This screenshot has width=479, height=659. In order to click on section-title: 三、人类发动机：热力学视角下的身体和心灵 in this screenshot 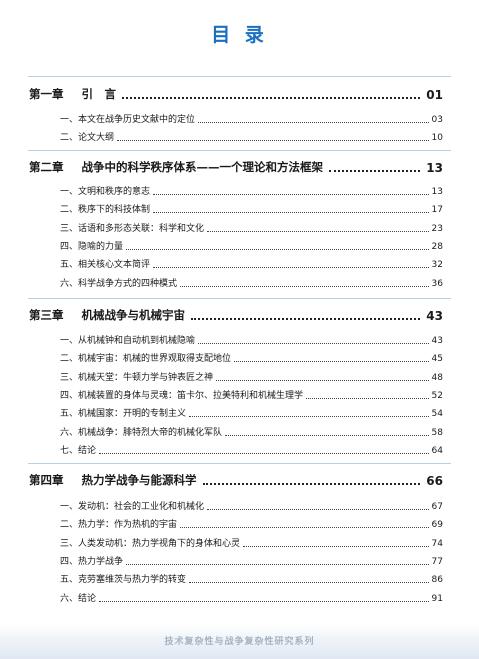, I will do `click(150, 543)`.